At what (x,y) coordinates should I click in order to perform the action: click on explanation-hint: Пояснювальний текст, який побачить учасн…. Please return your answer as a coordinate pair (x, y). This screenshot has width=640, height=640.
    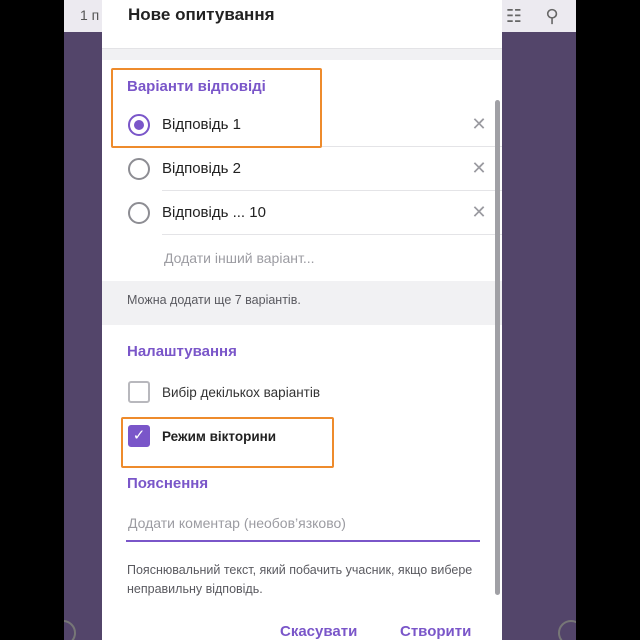
    Looking at the image, I should click on (300, 579).